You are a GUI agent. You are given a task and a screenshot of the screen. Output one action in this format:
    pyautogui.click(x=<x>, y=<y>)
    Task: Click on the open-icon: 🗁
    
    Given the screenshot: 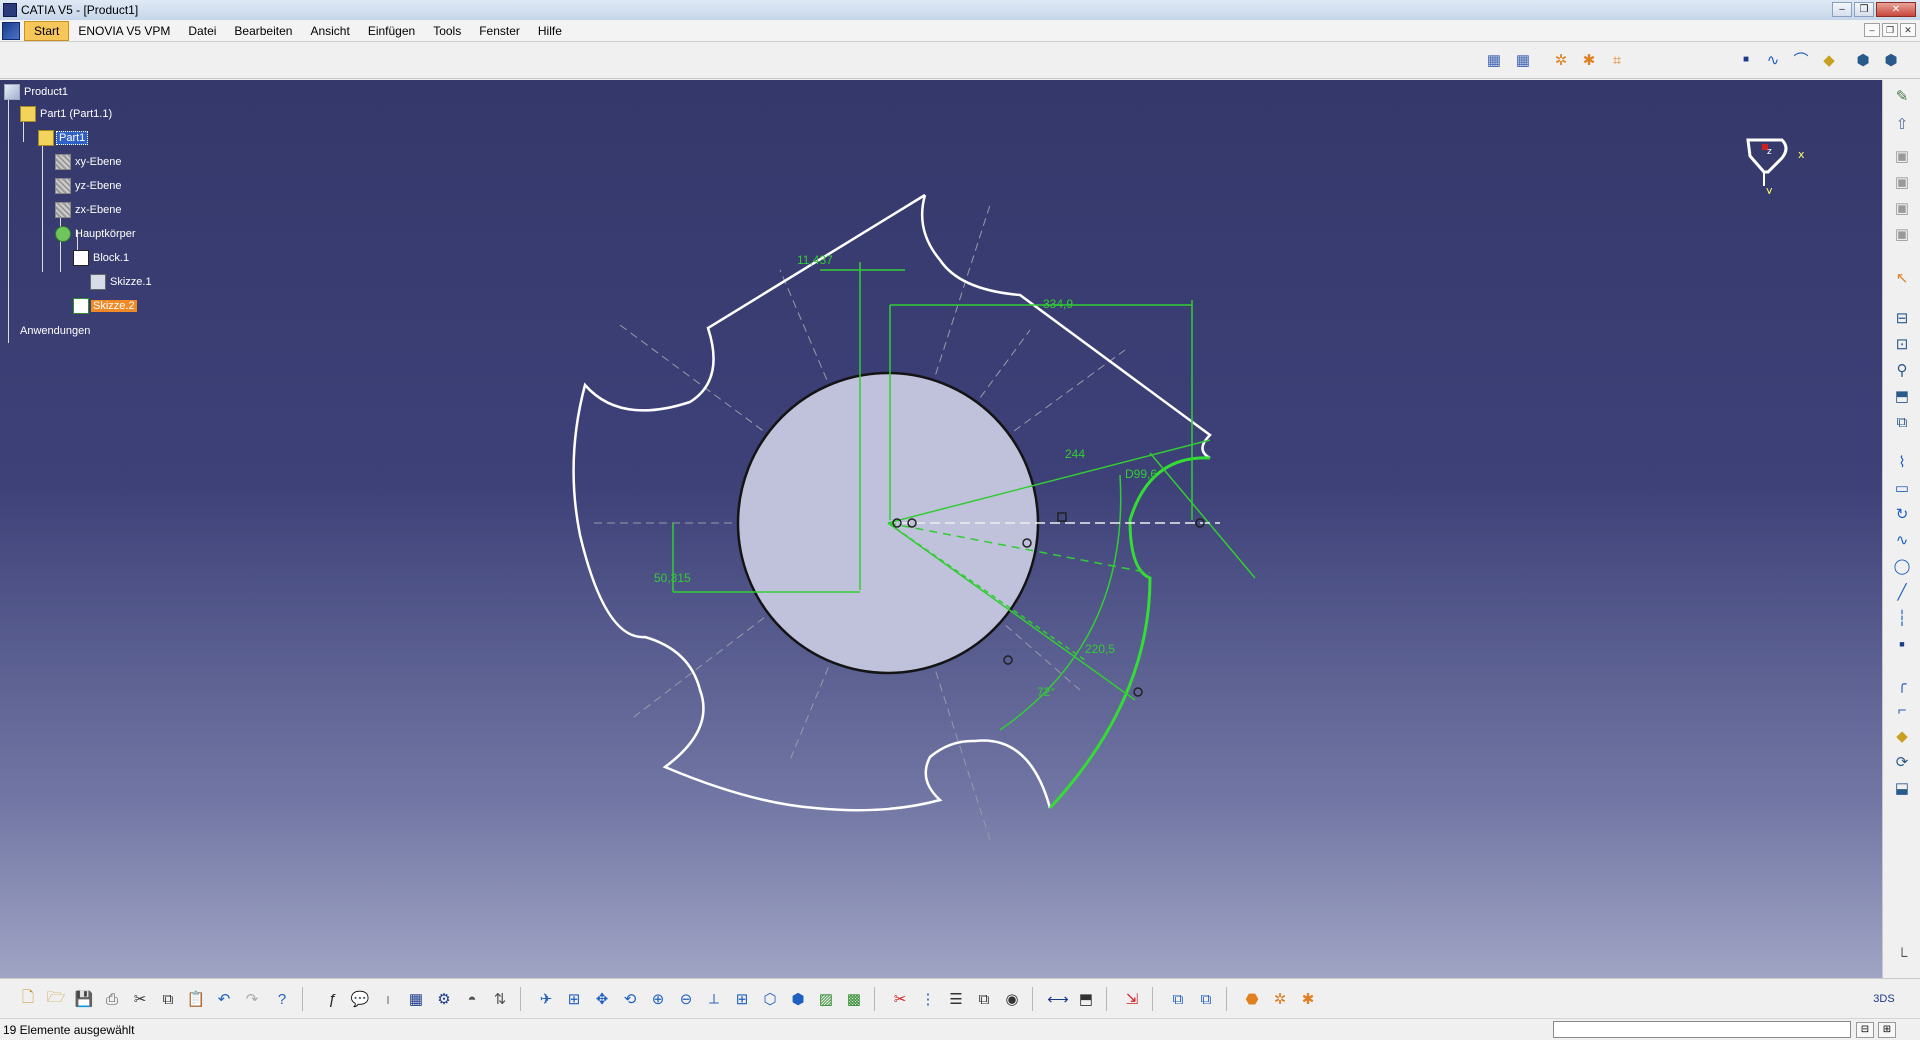 What is the action you would take?
    pyautogui.click(x=56, y=999)
    